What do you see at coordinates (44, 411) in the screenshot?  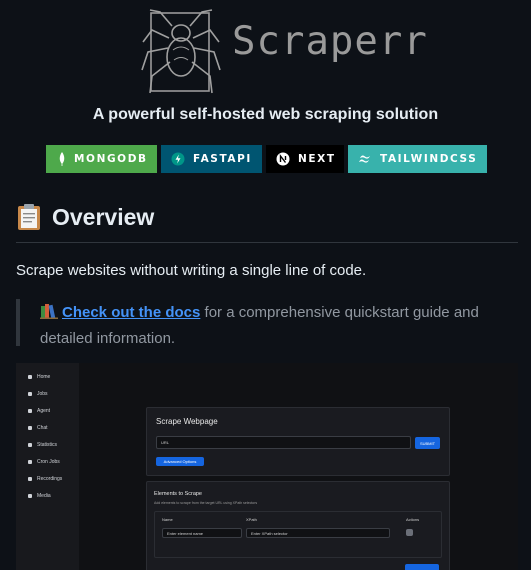 I see `sidebar-item-label: Agent` at bounding box center [44, 411].